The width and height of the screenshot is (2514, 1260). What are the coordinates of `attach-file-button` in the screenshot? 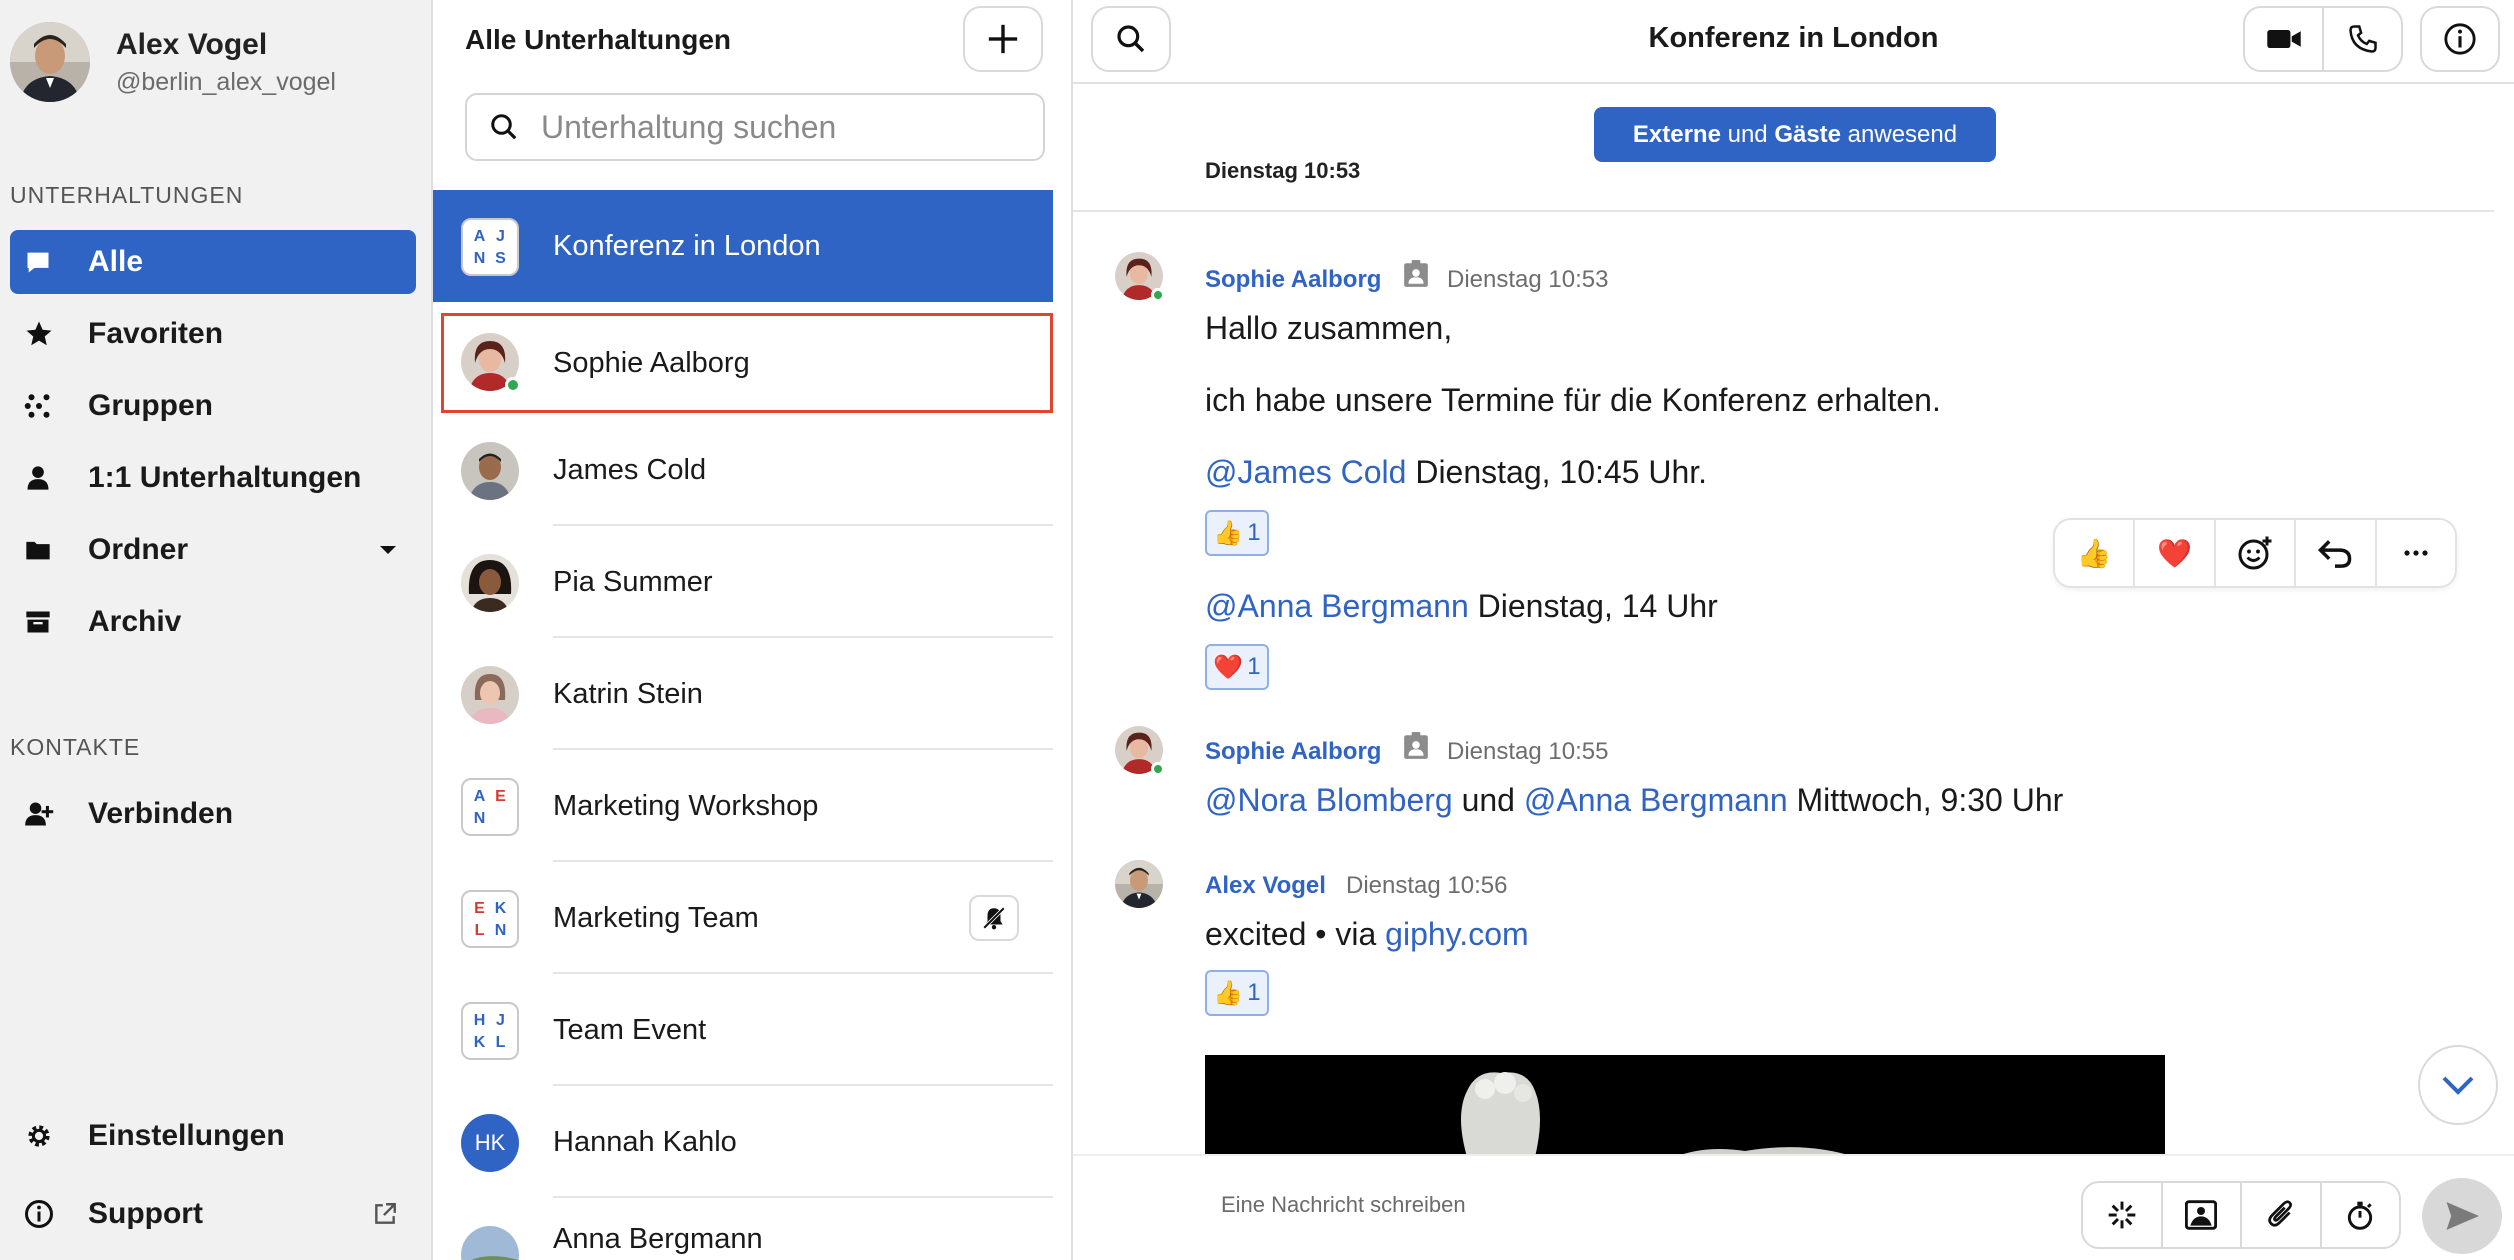 It's located at (2282, 1215).